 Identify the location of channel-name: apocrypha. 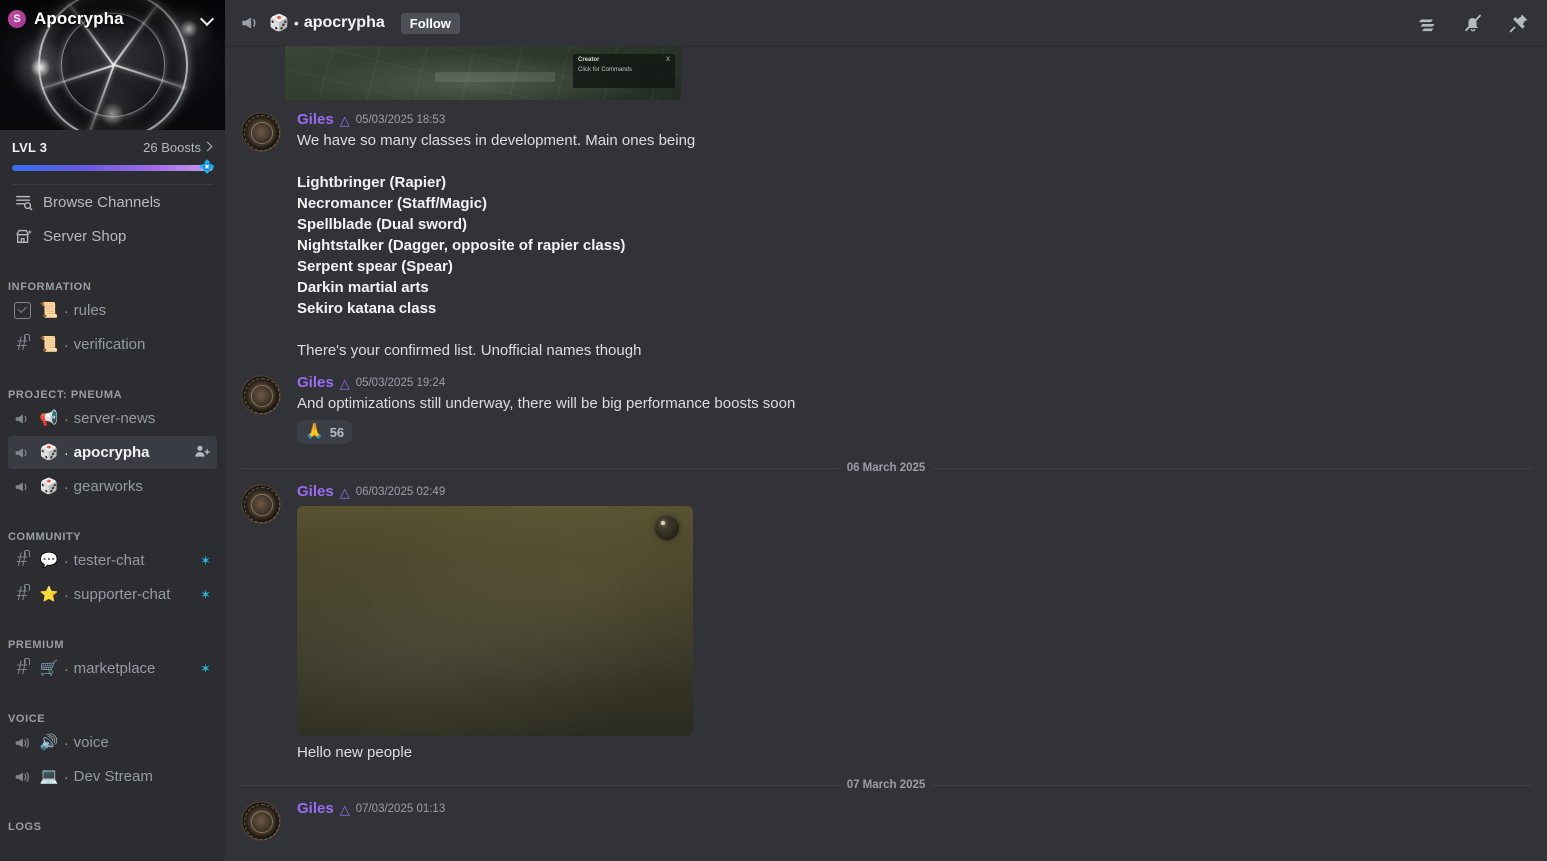
(111, 452).